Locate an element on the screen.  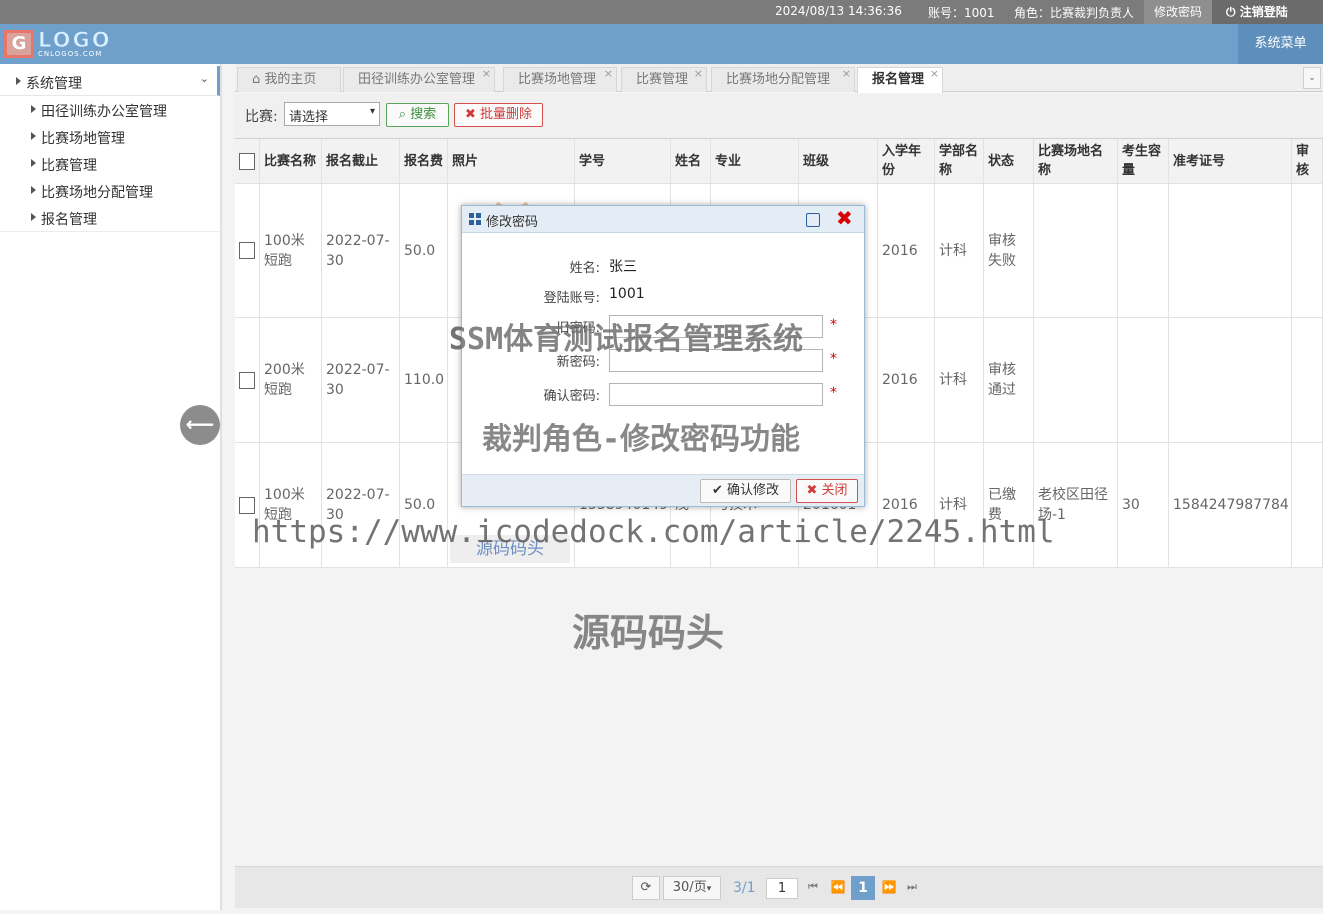
table-cell-venue is located at coordinates (1076, 380).